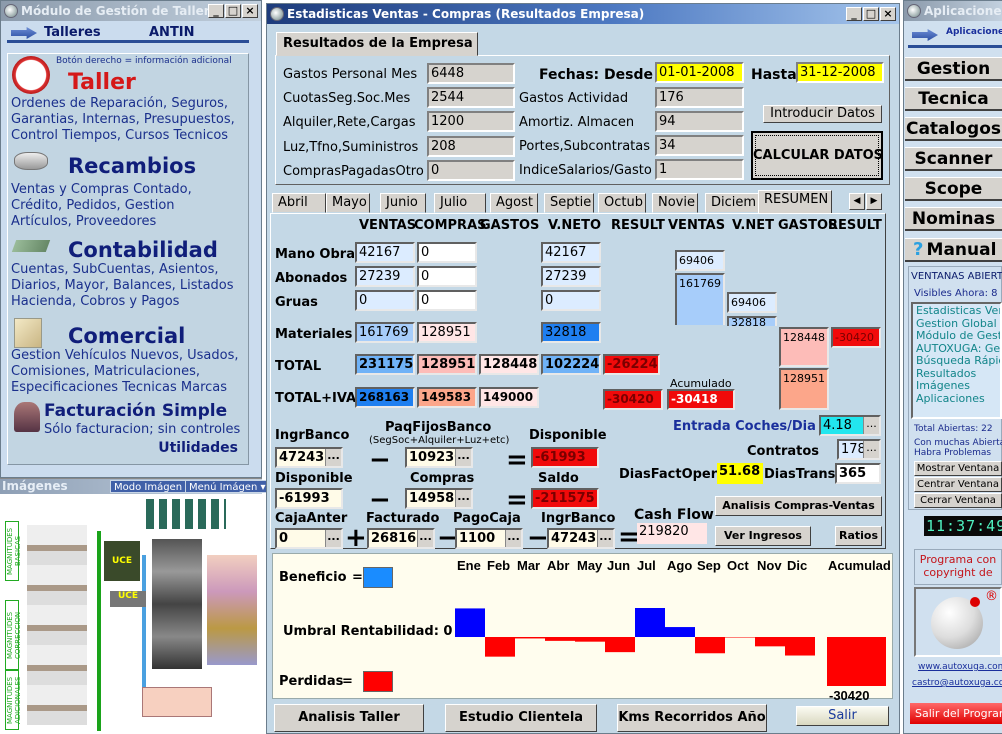 The height and width of the screenshot is (734, 1002). Describe the element at coordinates (699, 97) in the screenshot. I see `gastos-actividad-field: 176` at that location.